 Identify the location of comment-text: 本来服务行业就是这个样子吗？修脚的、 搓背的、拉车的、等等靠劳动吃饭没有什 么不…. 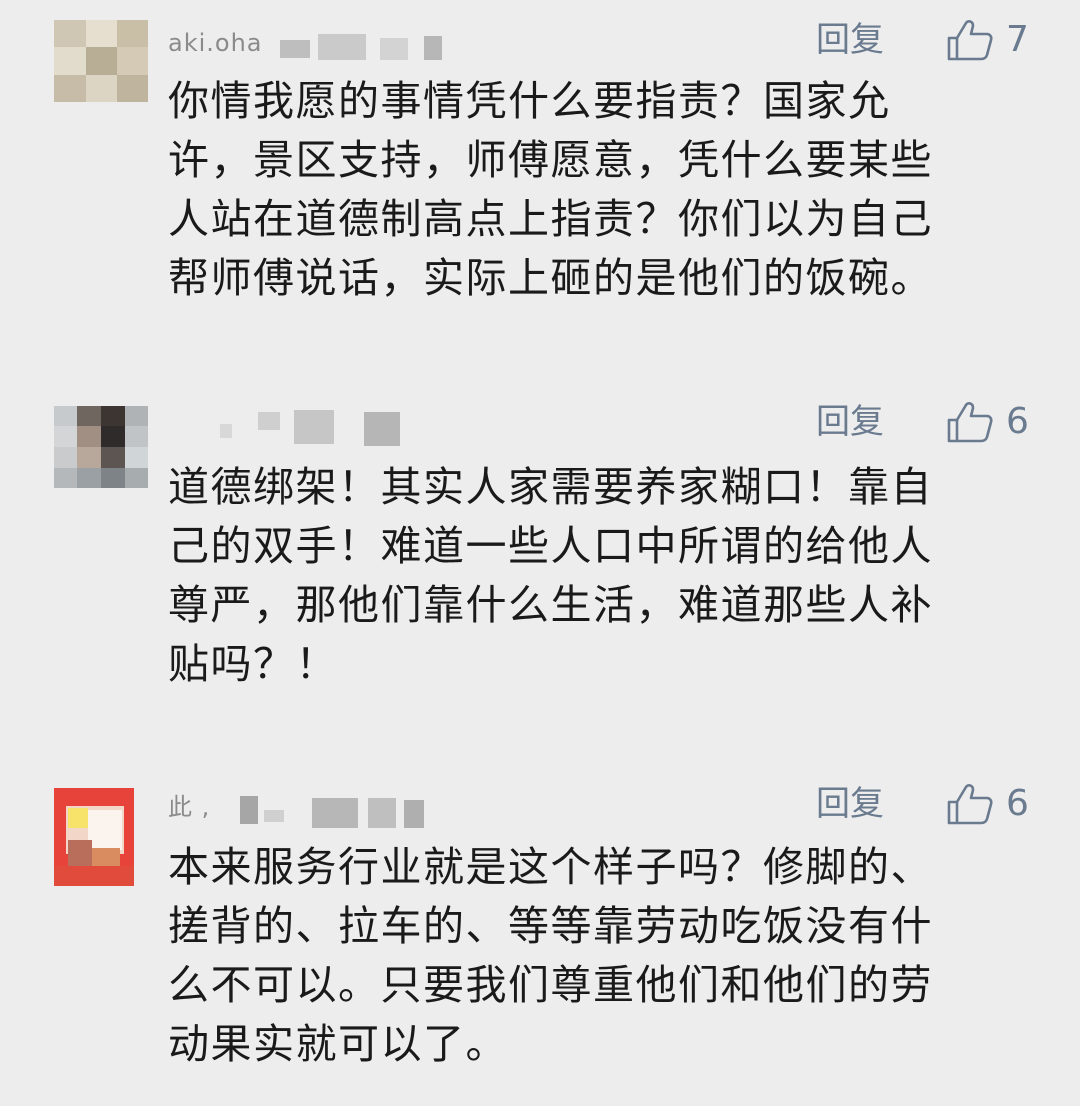
(550, 955).